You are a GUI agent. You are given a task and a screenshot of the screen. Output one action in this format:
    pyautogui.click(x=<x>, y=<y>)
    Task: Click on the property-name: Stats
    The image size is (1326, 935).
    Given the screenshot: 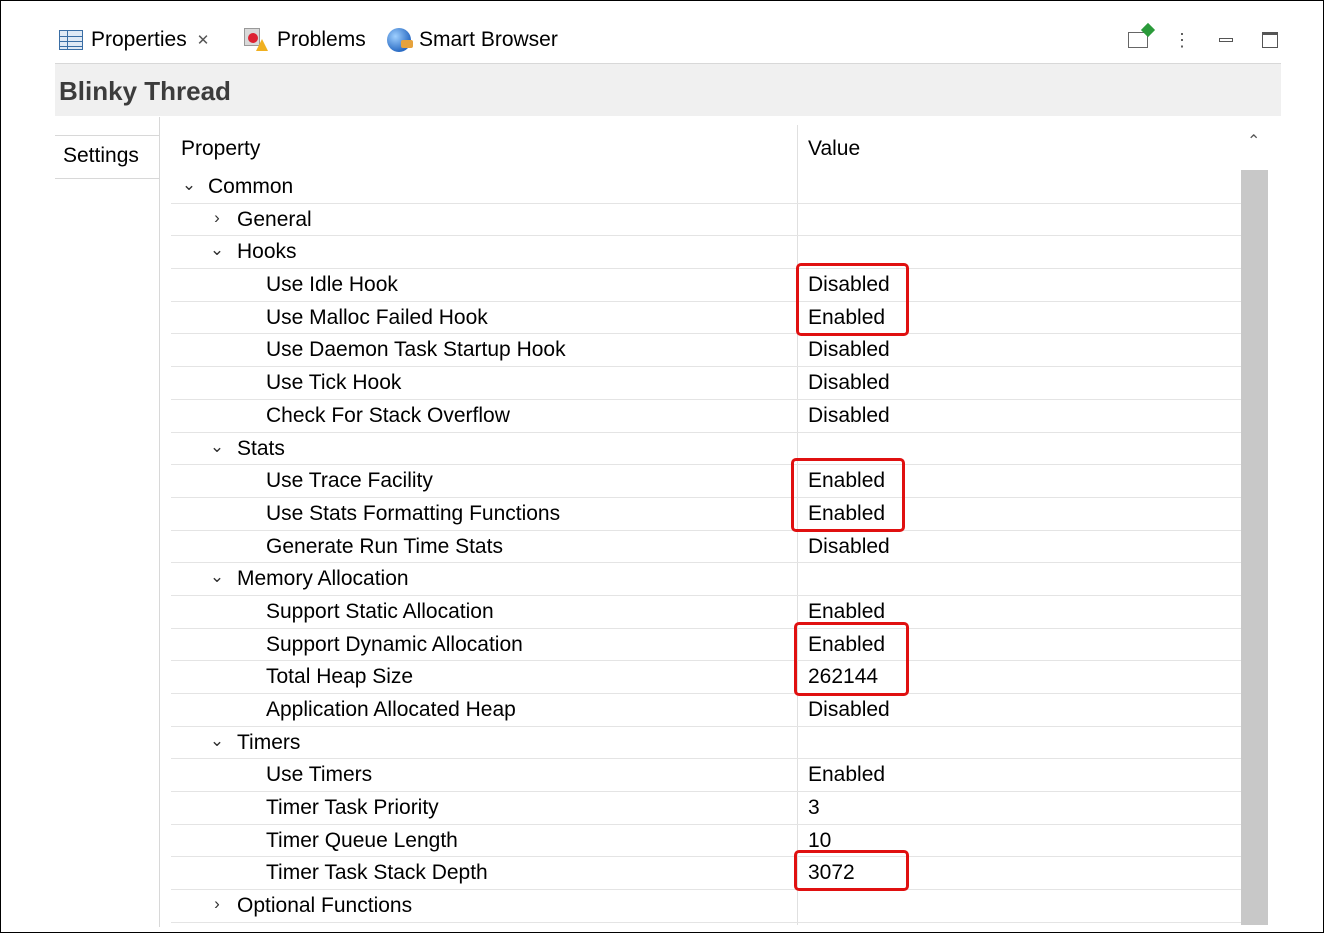 What is the action you would take?
    pyautogui.click(x=261, y=448)
    